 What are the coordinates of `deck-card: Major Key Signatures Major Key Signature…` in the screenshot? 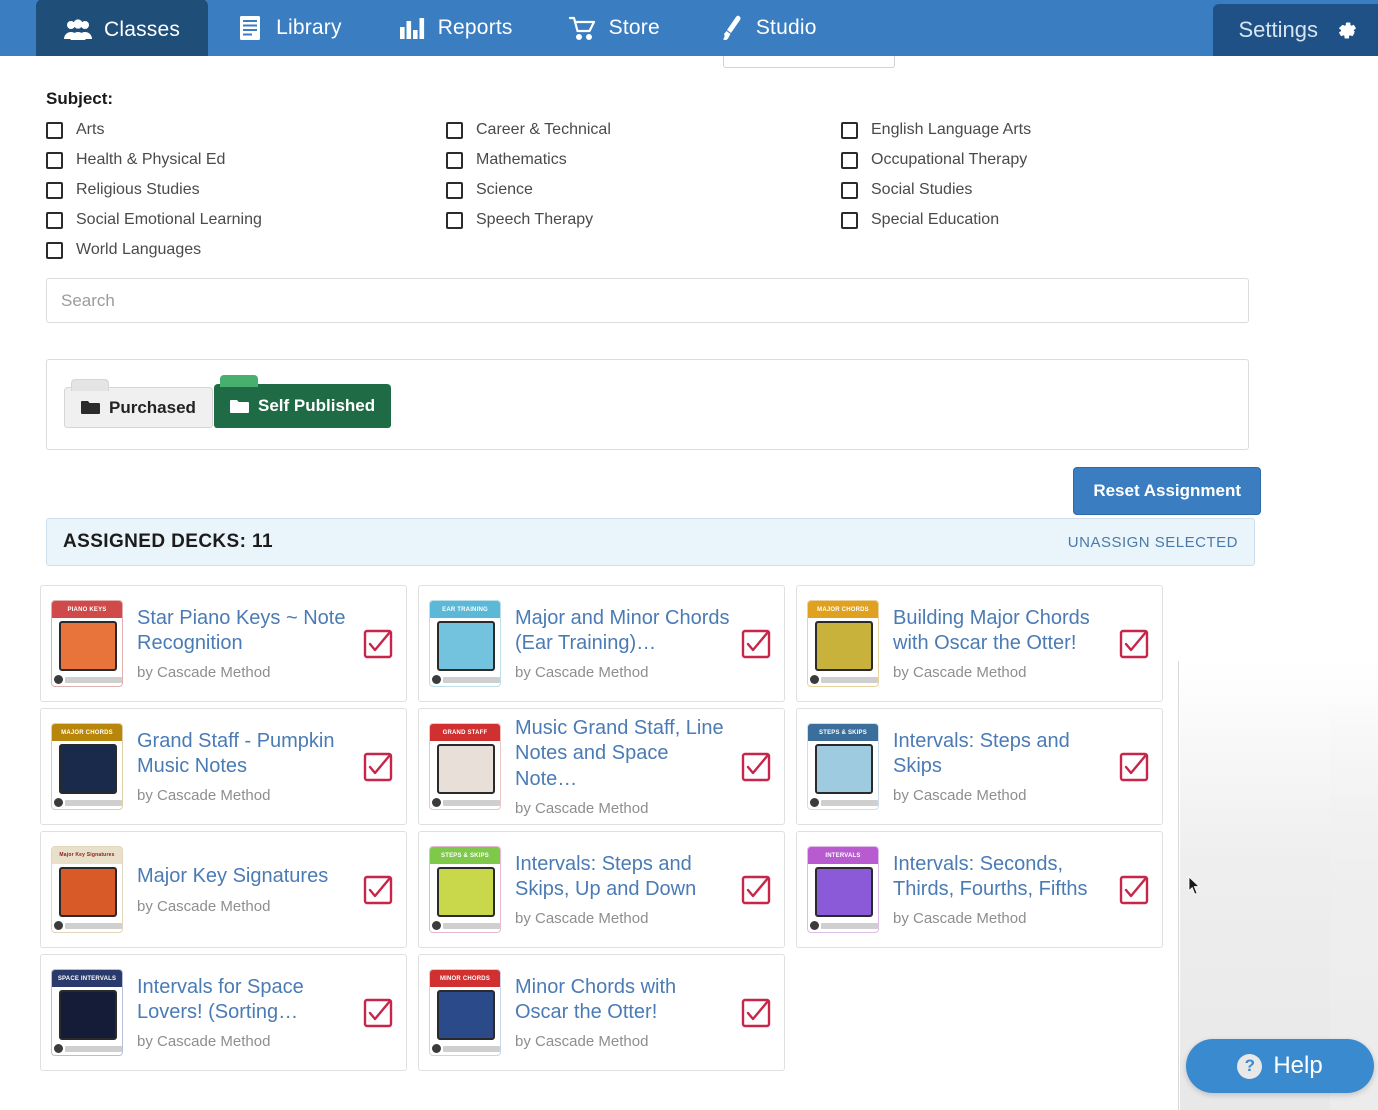 It's located at (223, 889).